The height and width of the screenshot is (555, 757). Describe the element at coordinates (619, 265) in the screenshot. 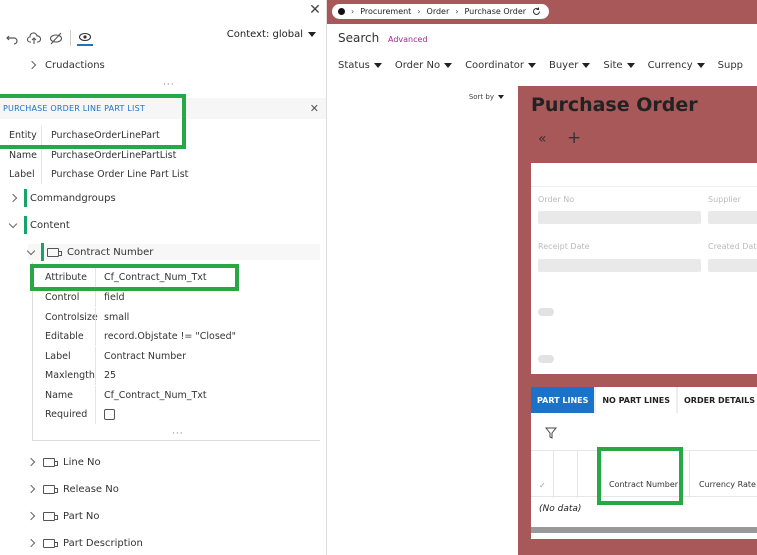

I see `receipt-date-field` at that location.